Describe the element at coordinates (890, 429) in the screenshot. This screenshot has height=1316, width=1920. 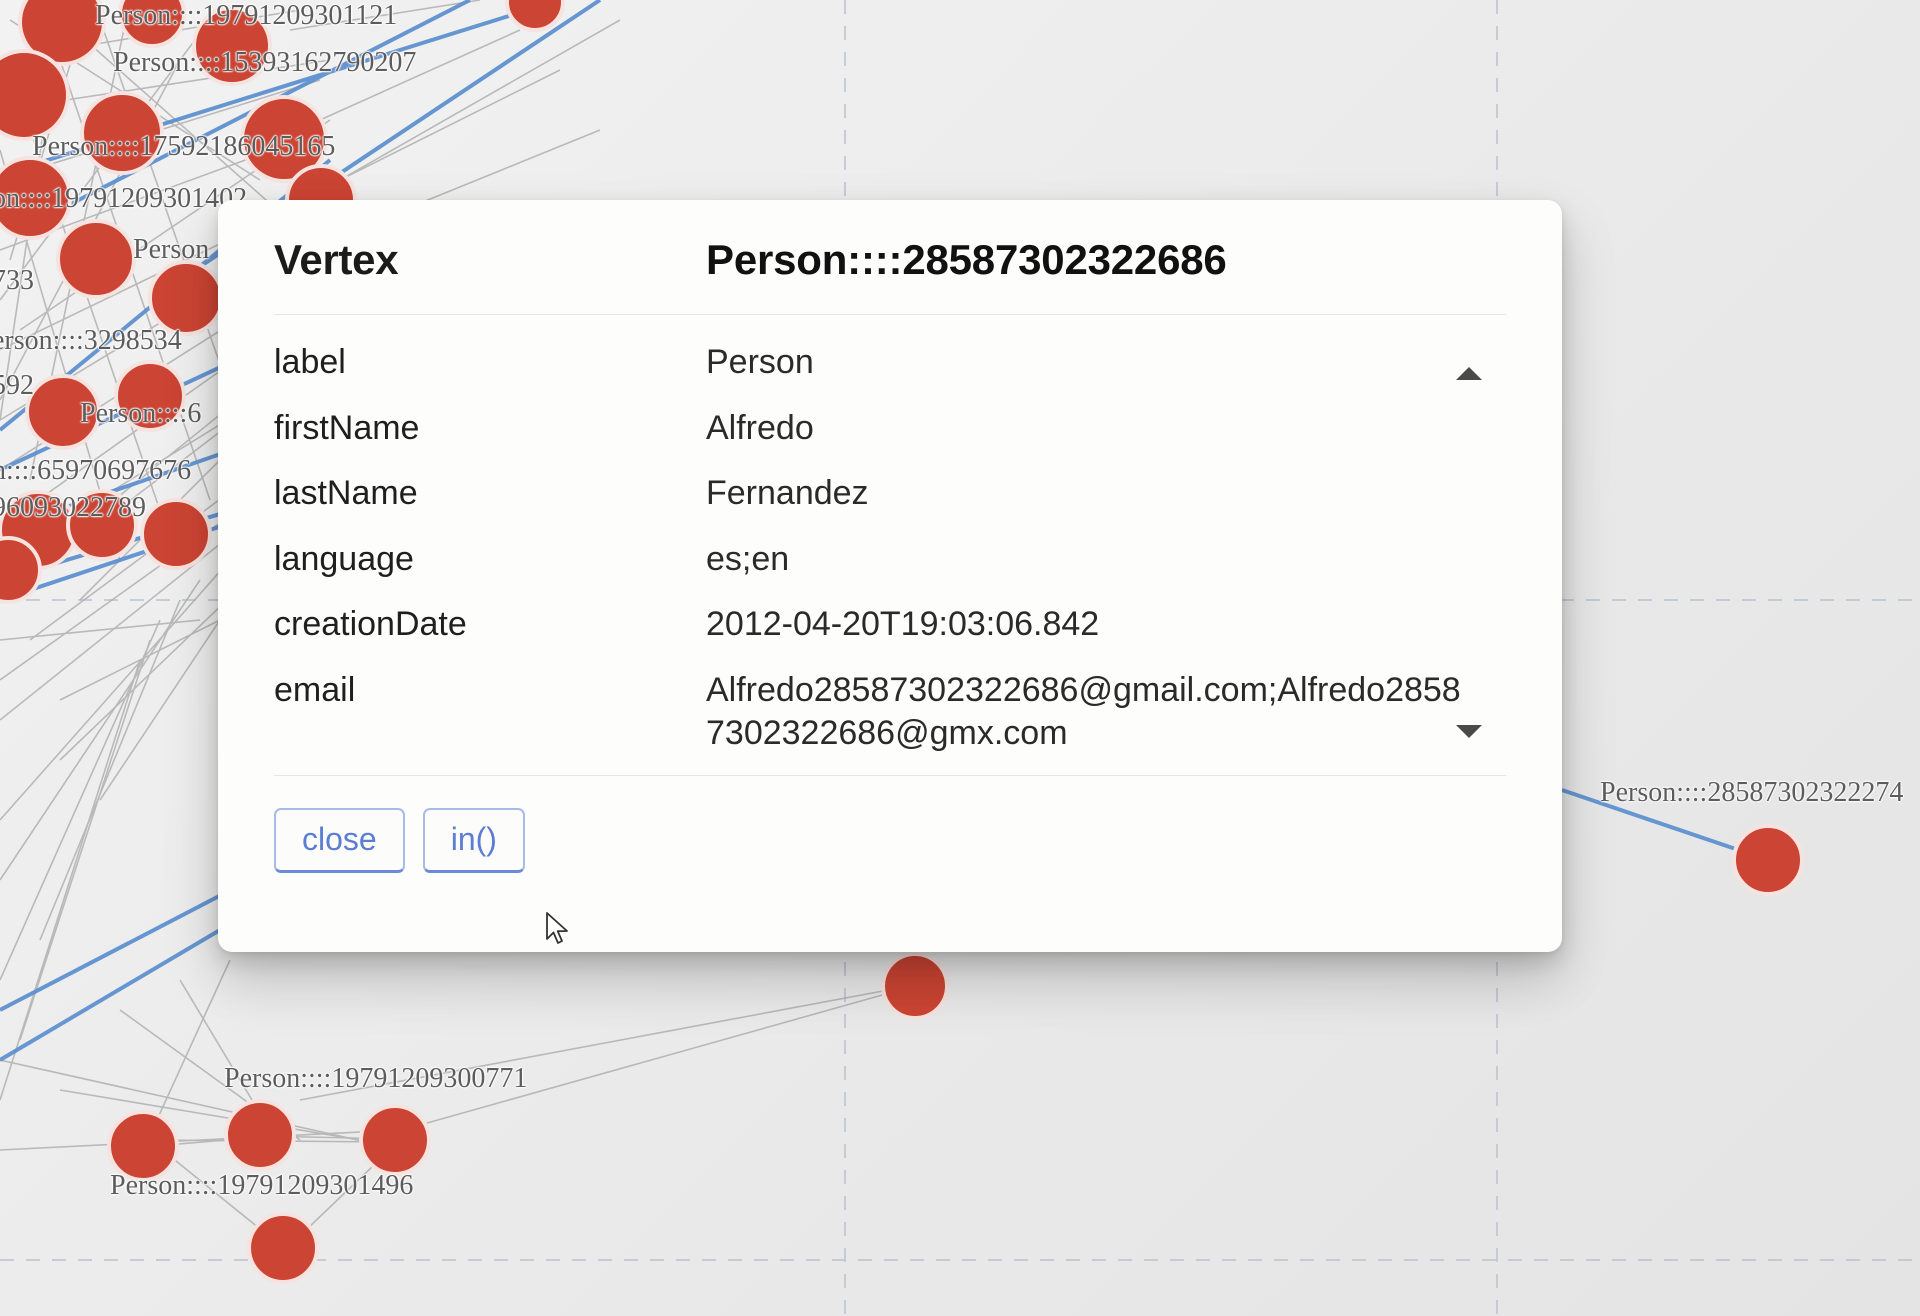
I see `property-row: firstName Alfredo` at that location.